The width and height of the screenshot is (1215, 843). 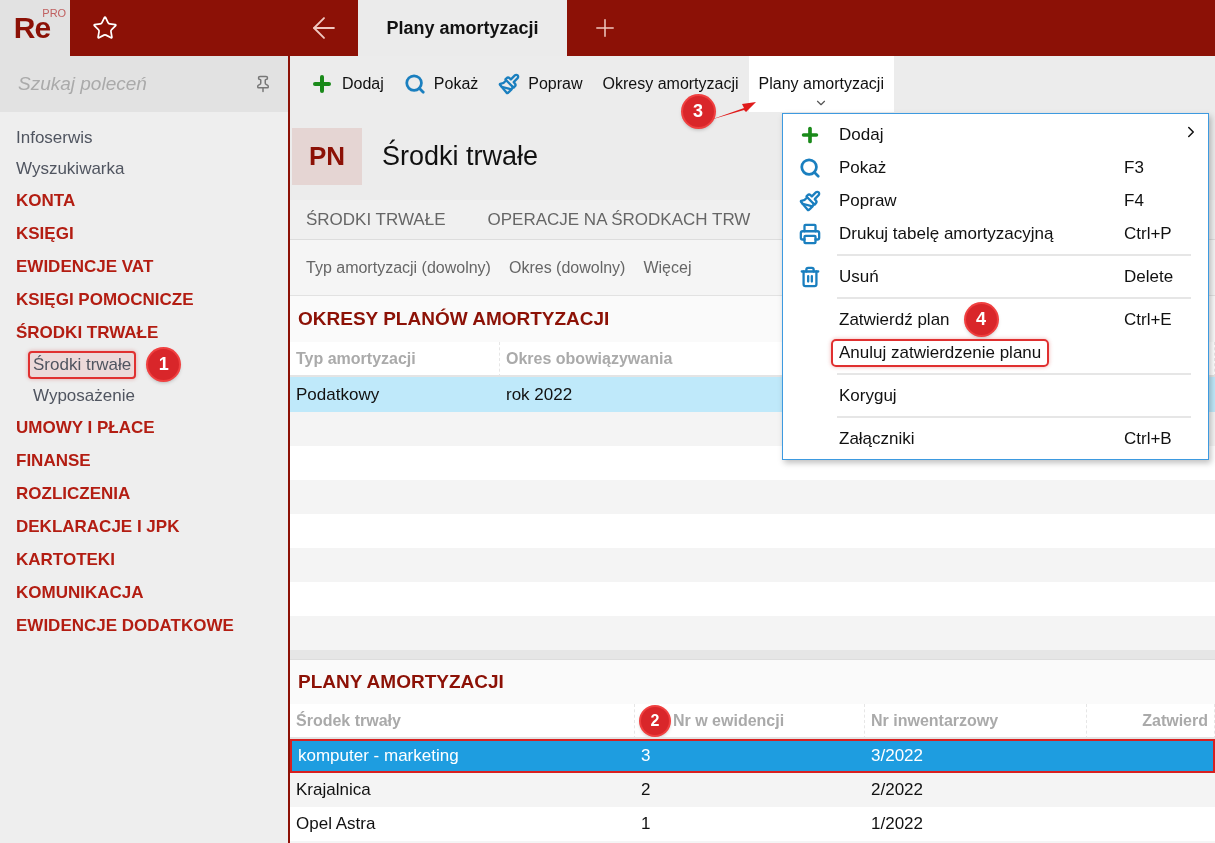 What do you see at coordinates (105, 28) in the screenshot?
I see `star-icon` at bounding box center [105, 28].